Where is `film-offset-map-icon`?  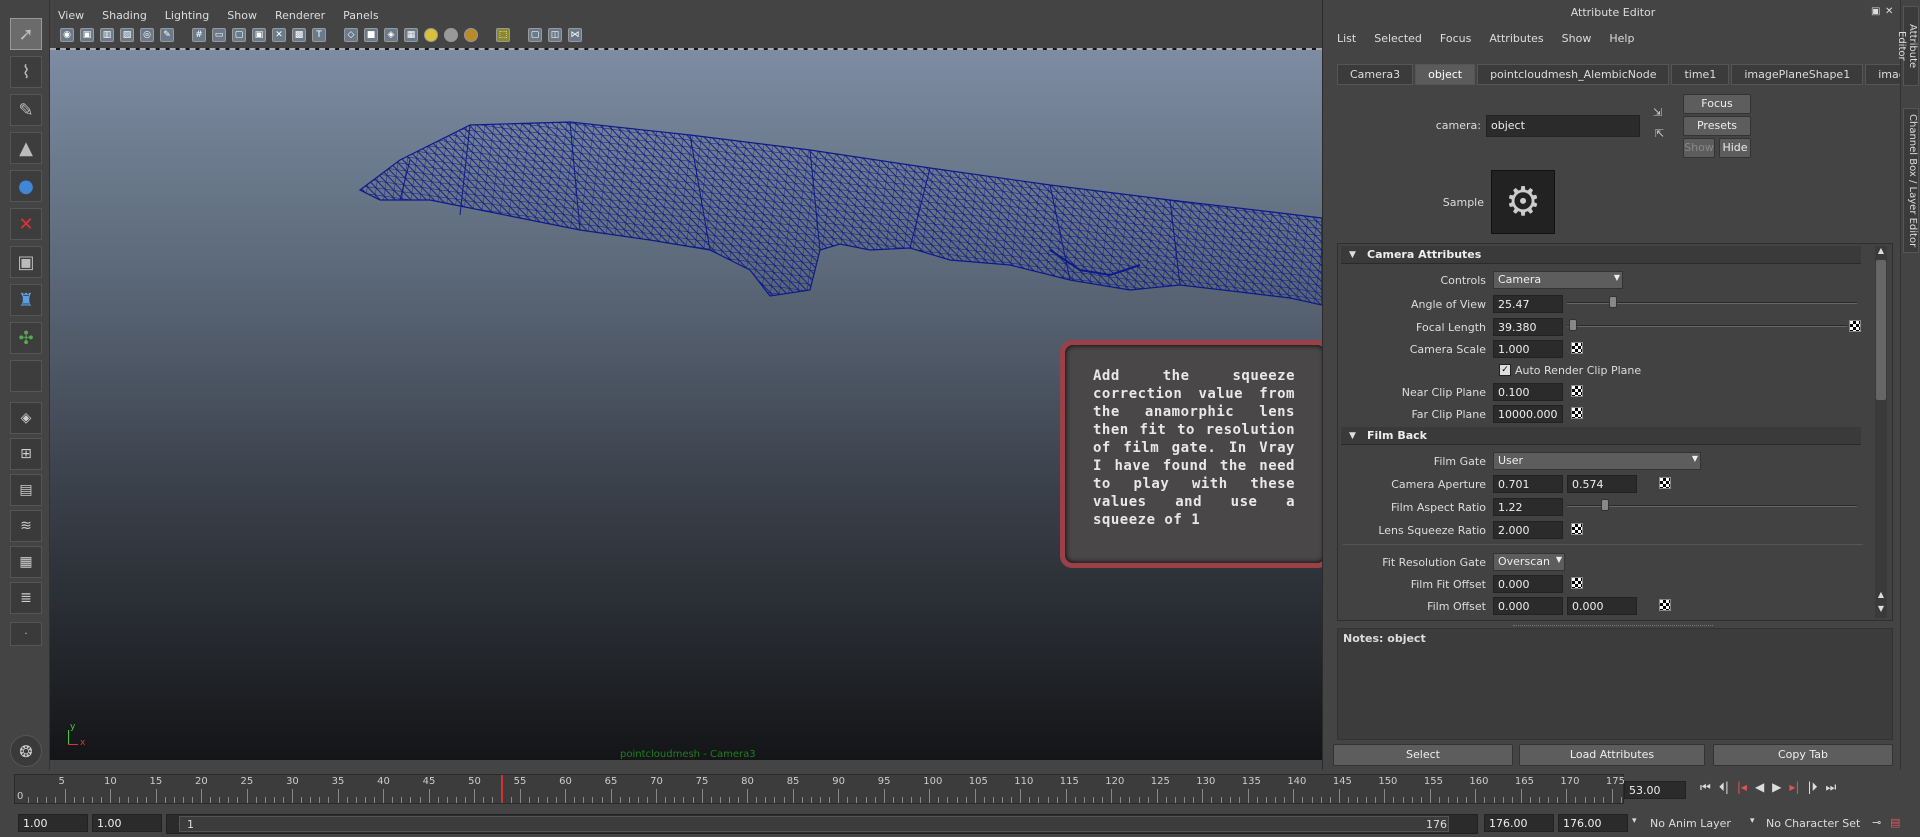 film-offset-map-icon is located at coordinates (1665, 605).